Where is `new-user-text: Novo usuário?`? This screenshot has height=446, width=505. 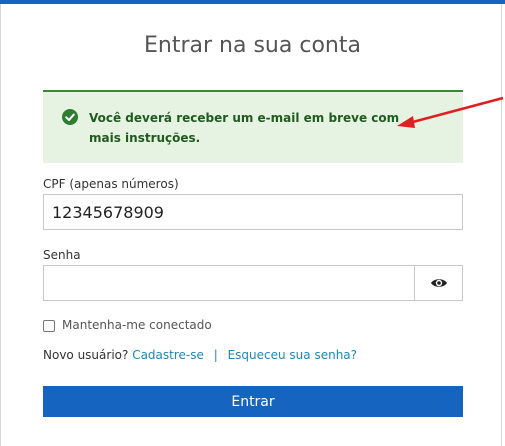 new-user-text: Novo usuário? is located at coordinates (86, 355).